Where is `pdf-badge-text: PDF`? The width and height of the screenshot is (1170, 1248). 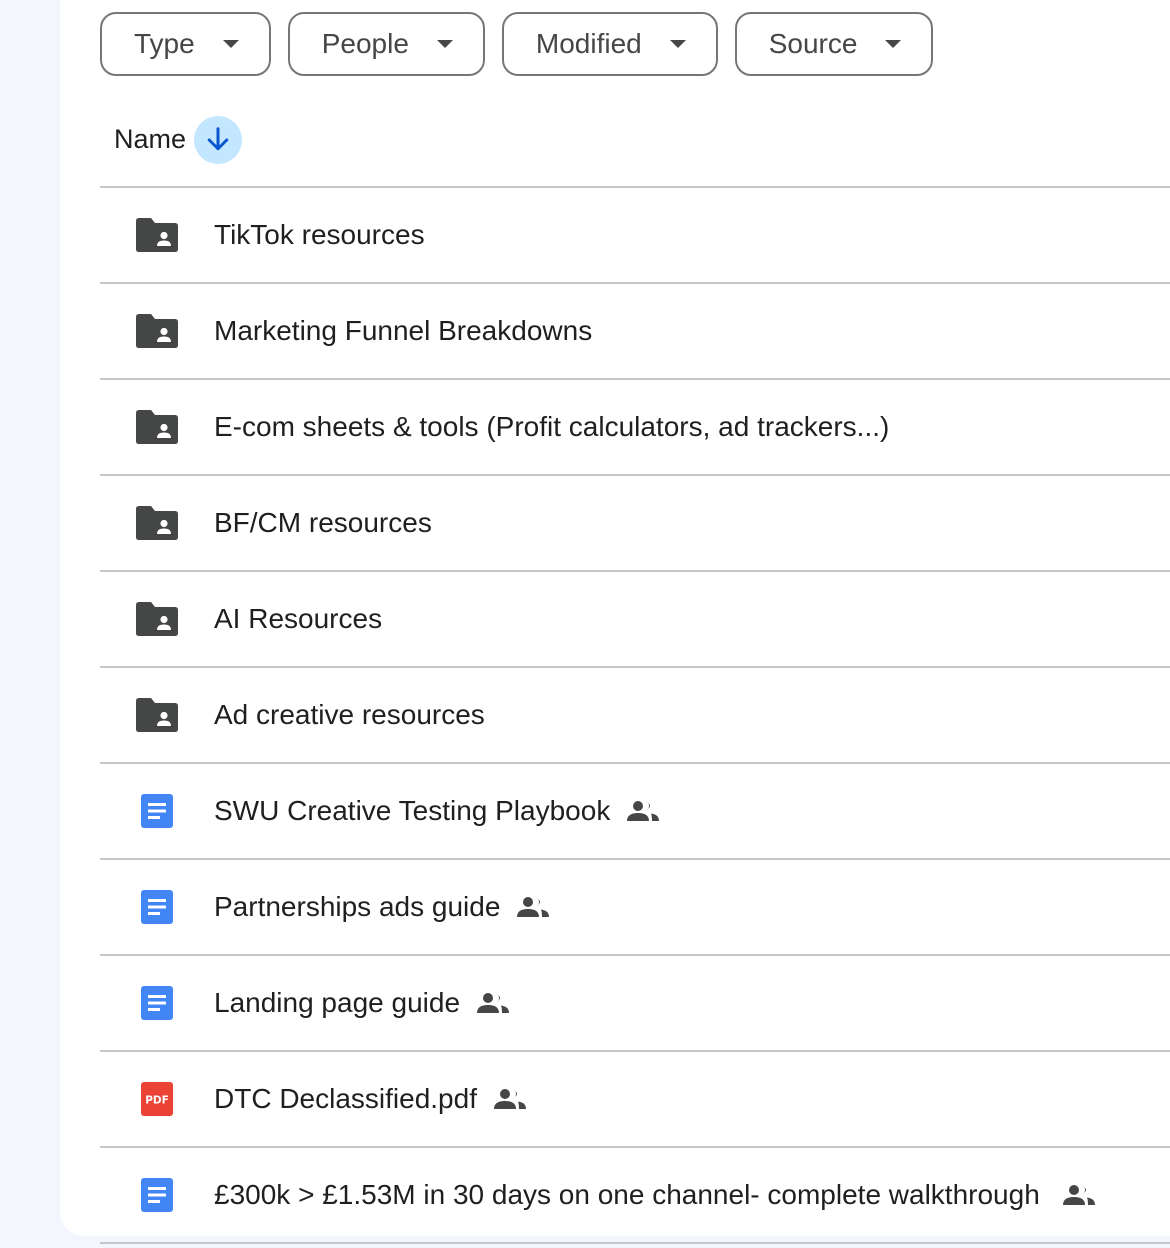
pdf-badge-text: PDF is located at coordinates (157, 1101).